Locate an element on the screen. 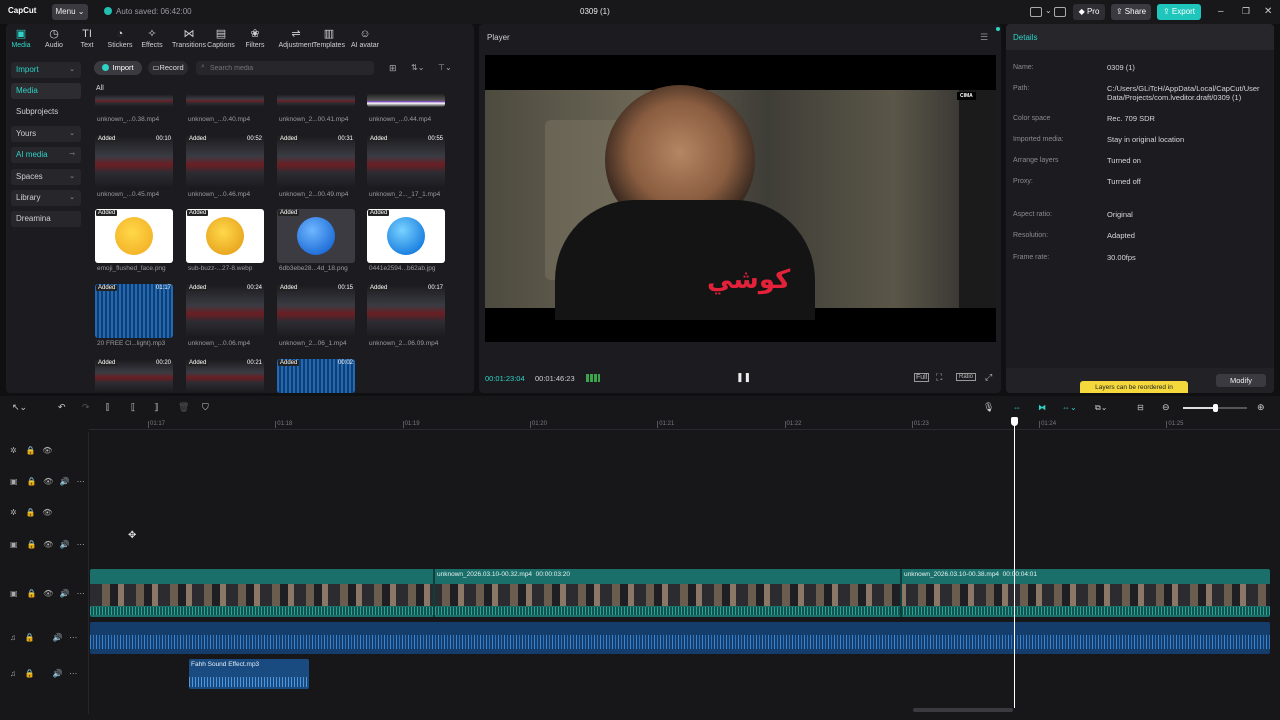 This screenshot has width=1280, height=720. redo-icon: ↷ is located at coordinates (86, 407).